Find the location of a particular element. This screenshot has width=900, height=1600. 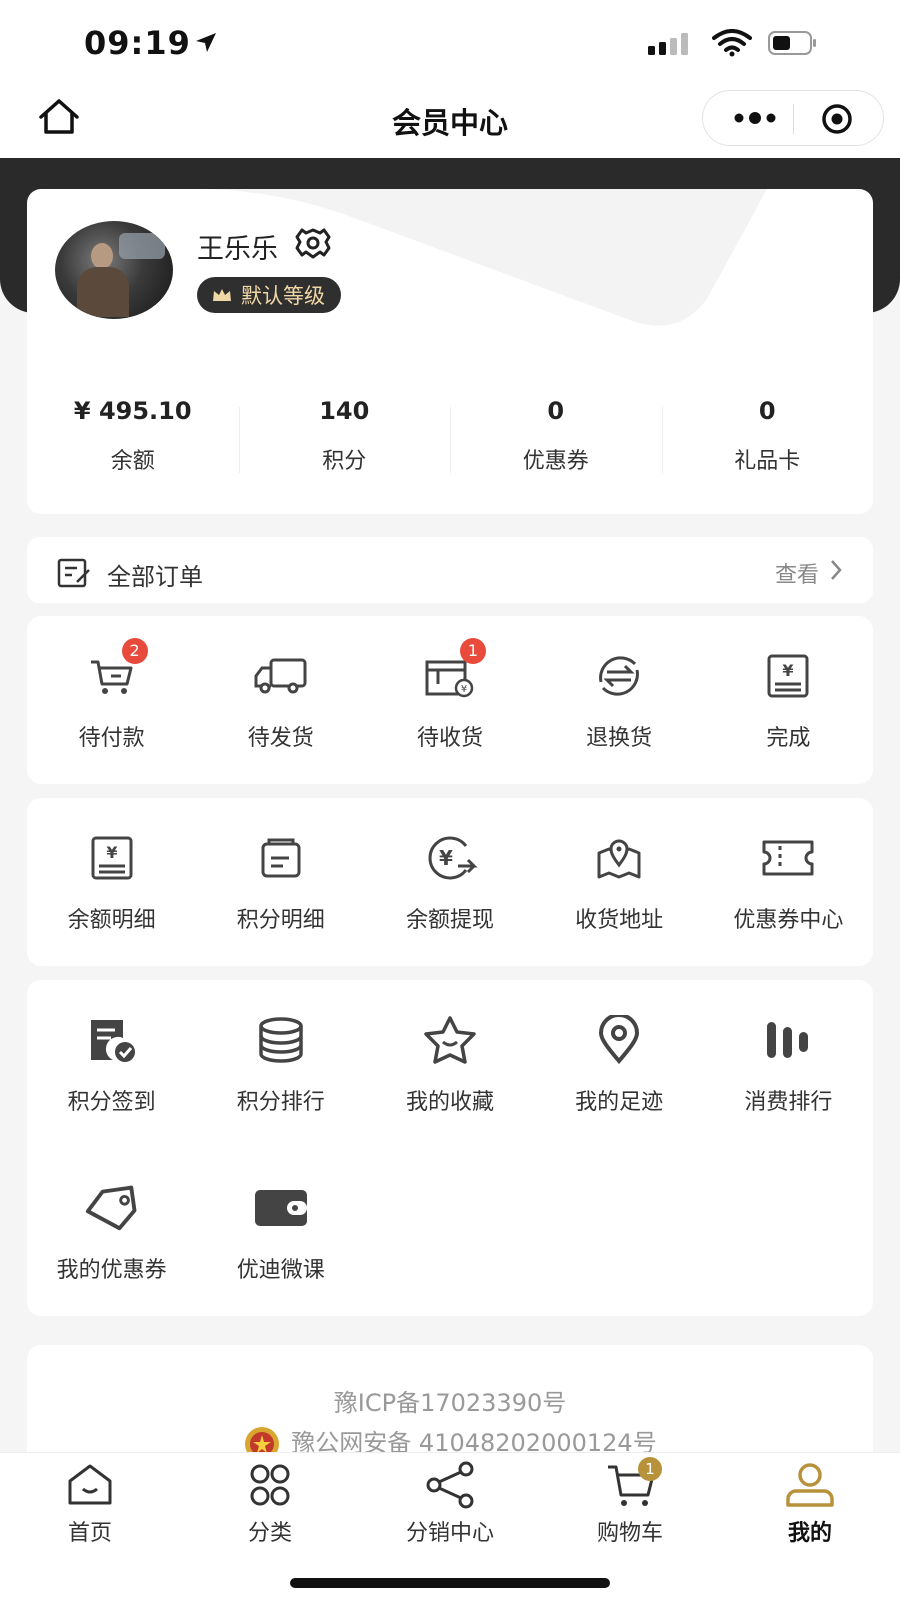

tool-label: 消费排行 is located at coordinates (788, 1102).